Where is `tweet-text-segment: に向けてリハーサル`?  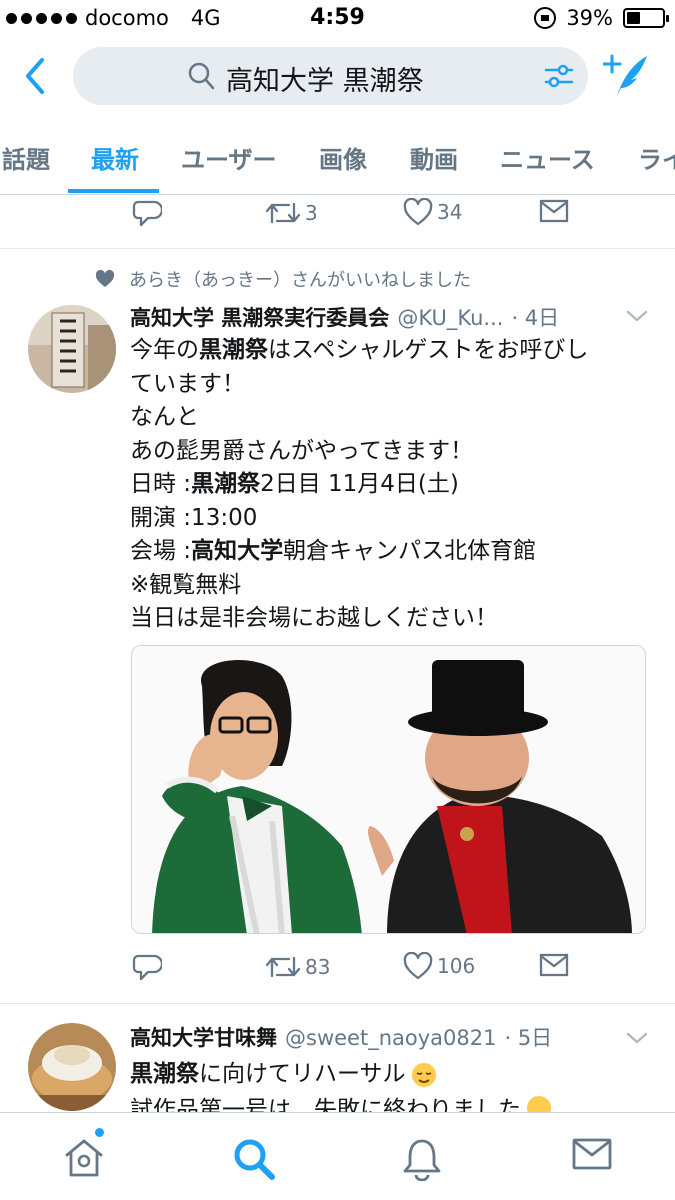 tweet-text-segment: に向けてリハーサル is located at coordinates (302, 1074).